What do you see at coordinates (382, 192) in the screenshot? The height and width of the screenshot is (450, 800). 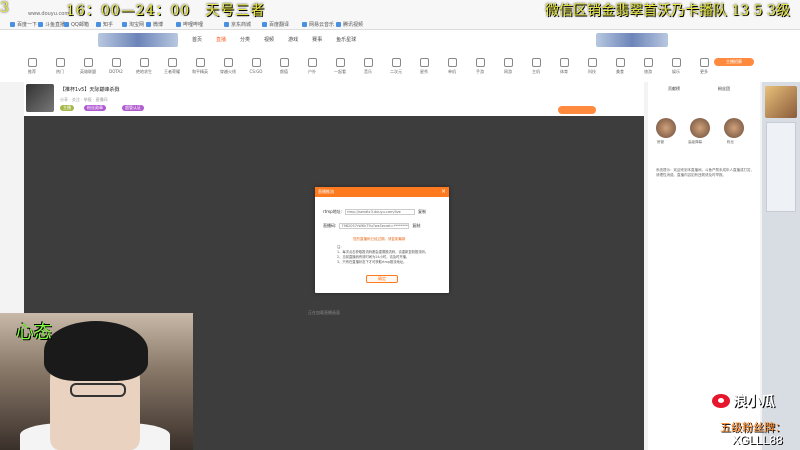 I see `modal-header: 直播推流 ×` at bounding box center [382, 192].